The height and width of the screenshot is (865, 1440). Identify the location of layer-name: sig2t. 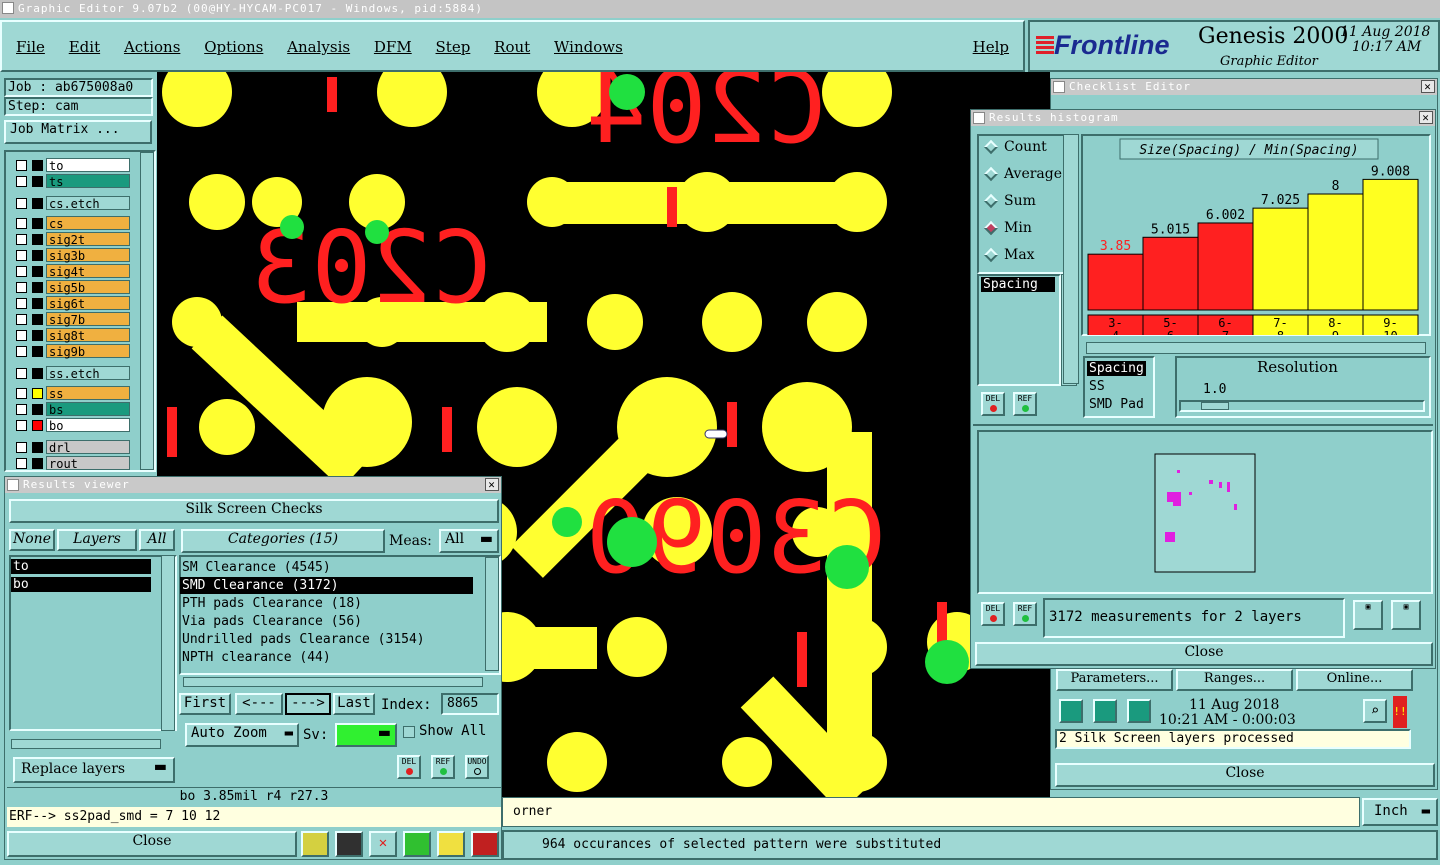
(88, 239).